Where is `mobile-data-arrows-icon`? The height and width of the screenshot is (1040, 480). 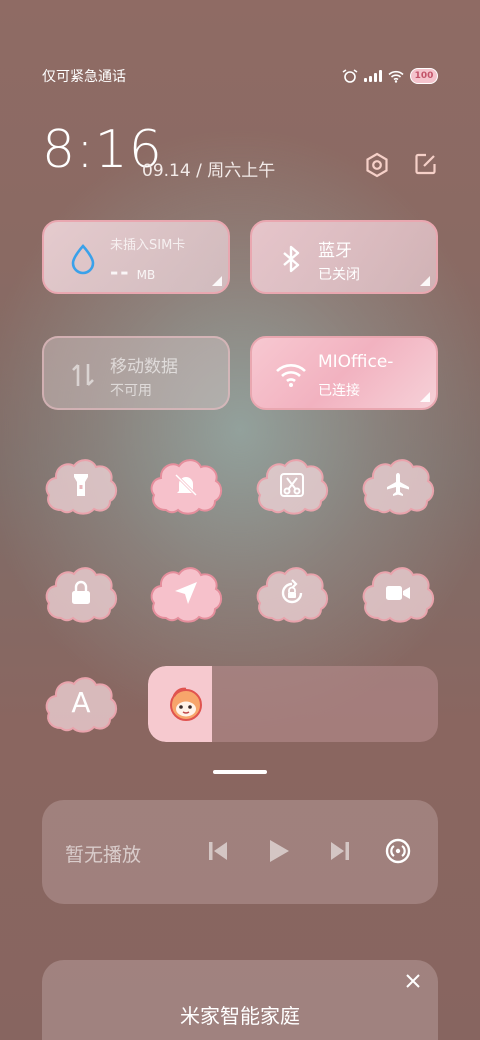
mobile-data-arrows-icon is located at coordinates (83, 375).